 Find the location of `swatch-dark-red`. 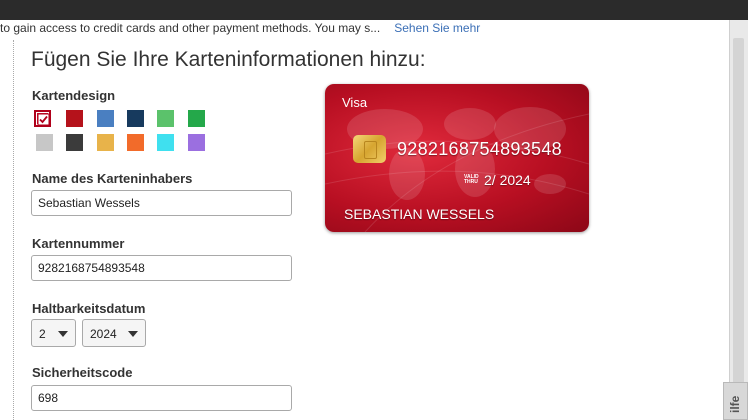

swatch-dark-red is located at coordinates (74, 118).